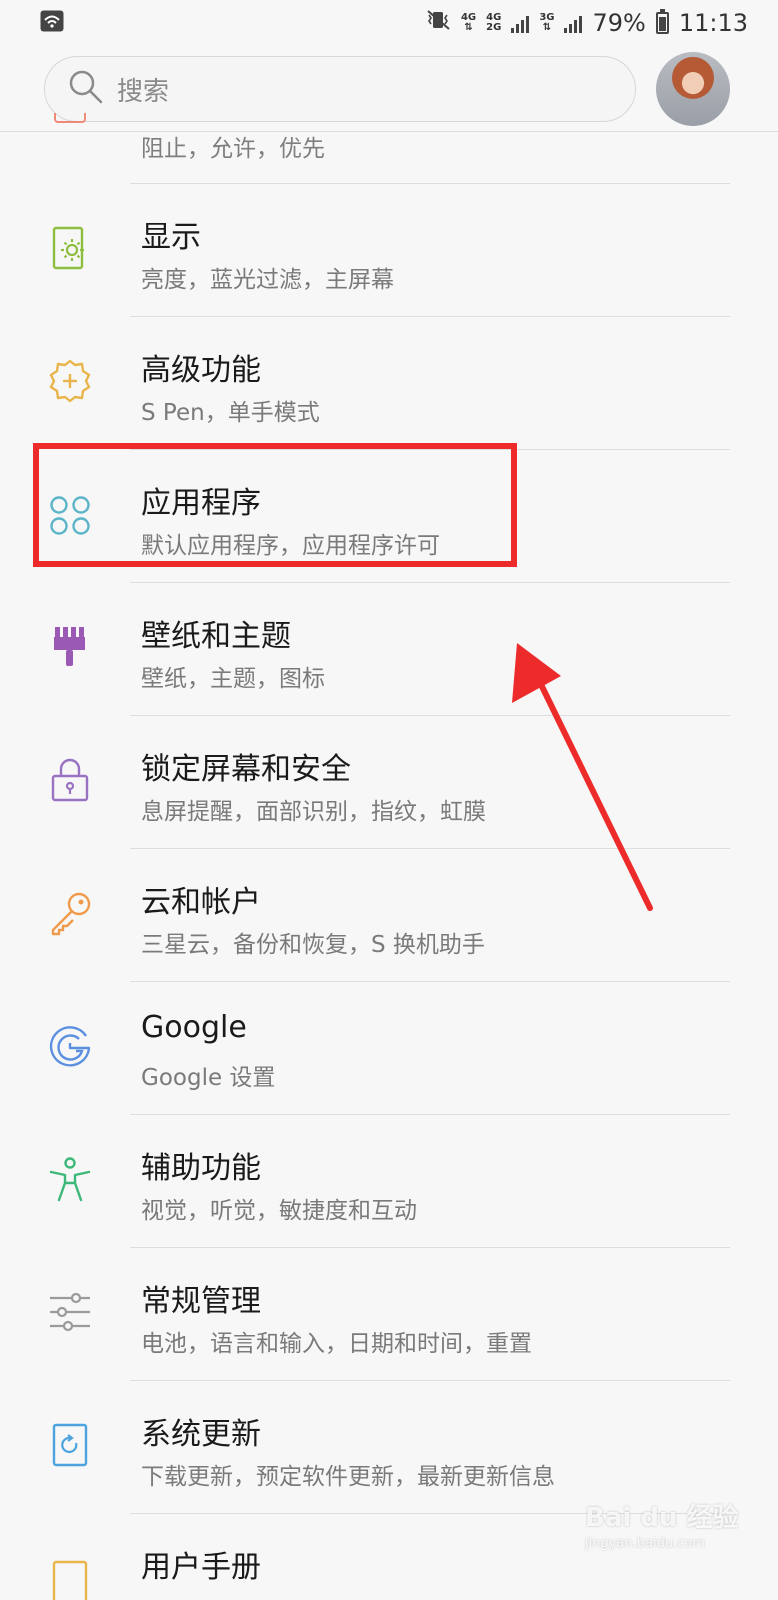 The width and height of the screenshot is (778, 1600). Describe the element at coordinates (313, 945) in the screenshot. I see `settings-item-subtitle: 三星云，备份和恢复，S 换机助手` at that location.